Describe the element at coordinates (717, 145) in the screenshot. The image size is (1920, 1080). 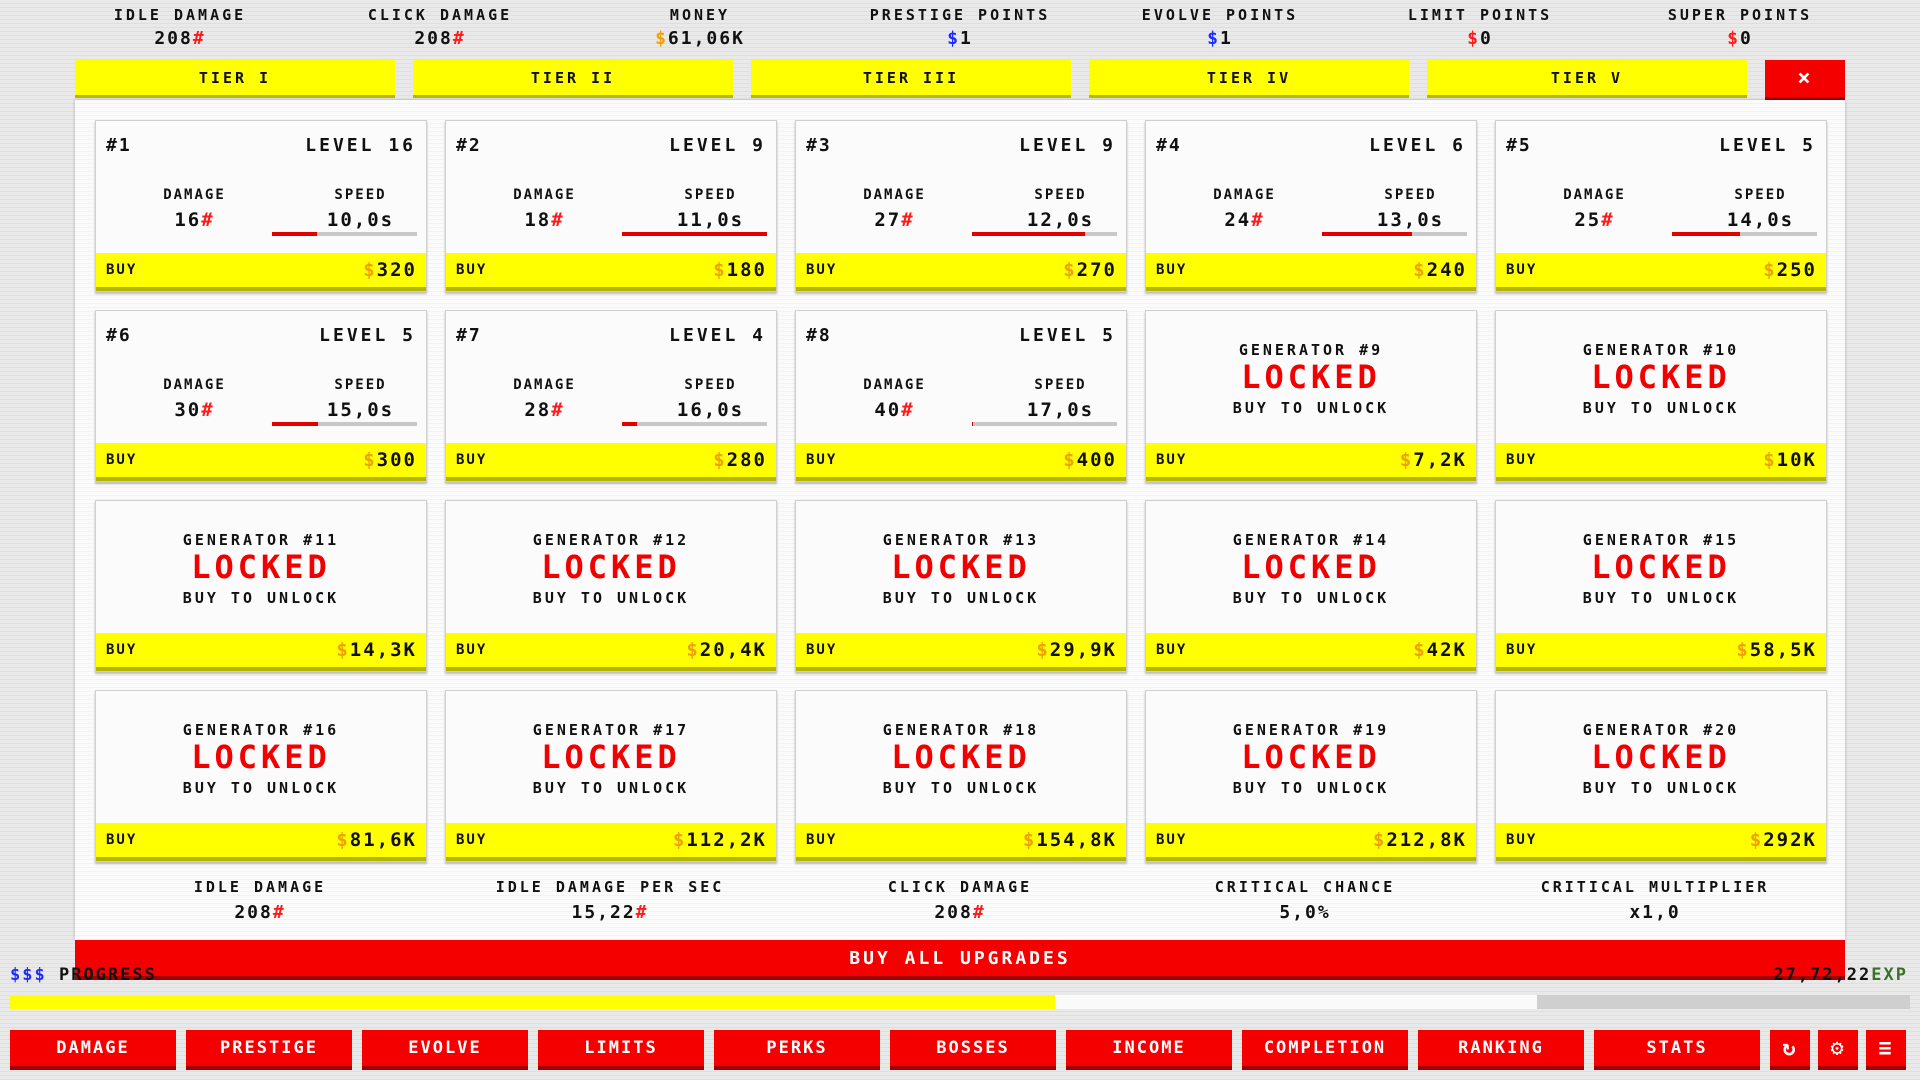
I see `generator-level: LEVEL 9` at that location.